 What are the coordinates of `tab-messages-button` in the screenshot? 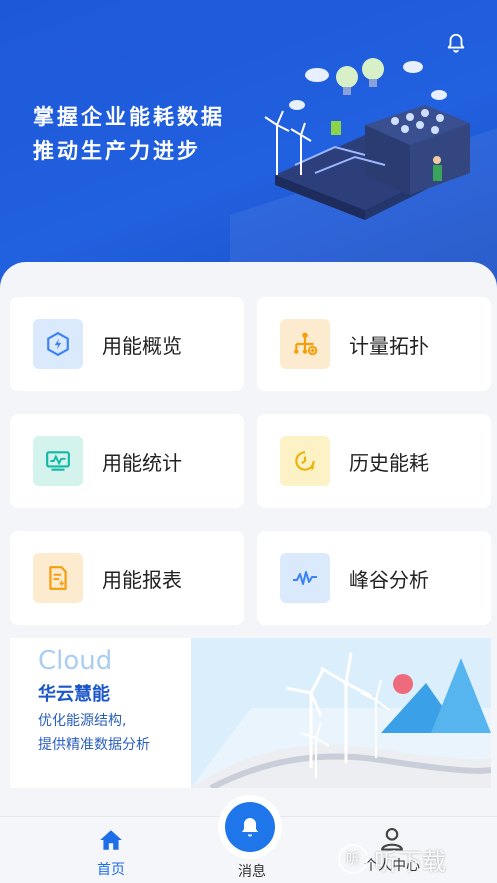 It's located at (250, 827).